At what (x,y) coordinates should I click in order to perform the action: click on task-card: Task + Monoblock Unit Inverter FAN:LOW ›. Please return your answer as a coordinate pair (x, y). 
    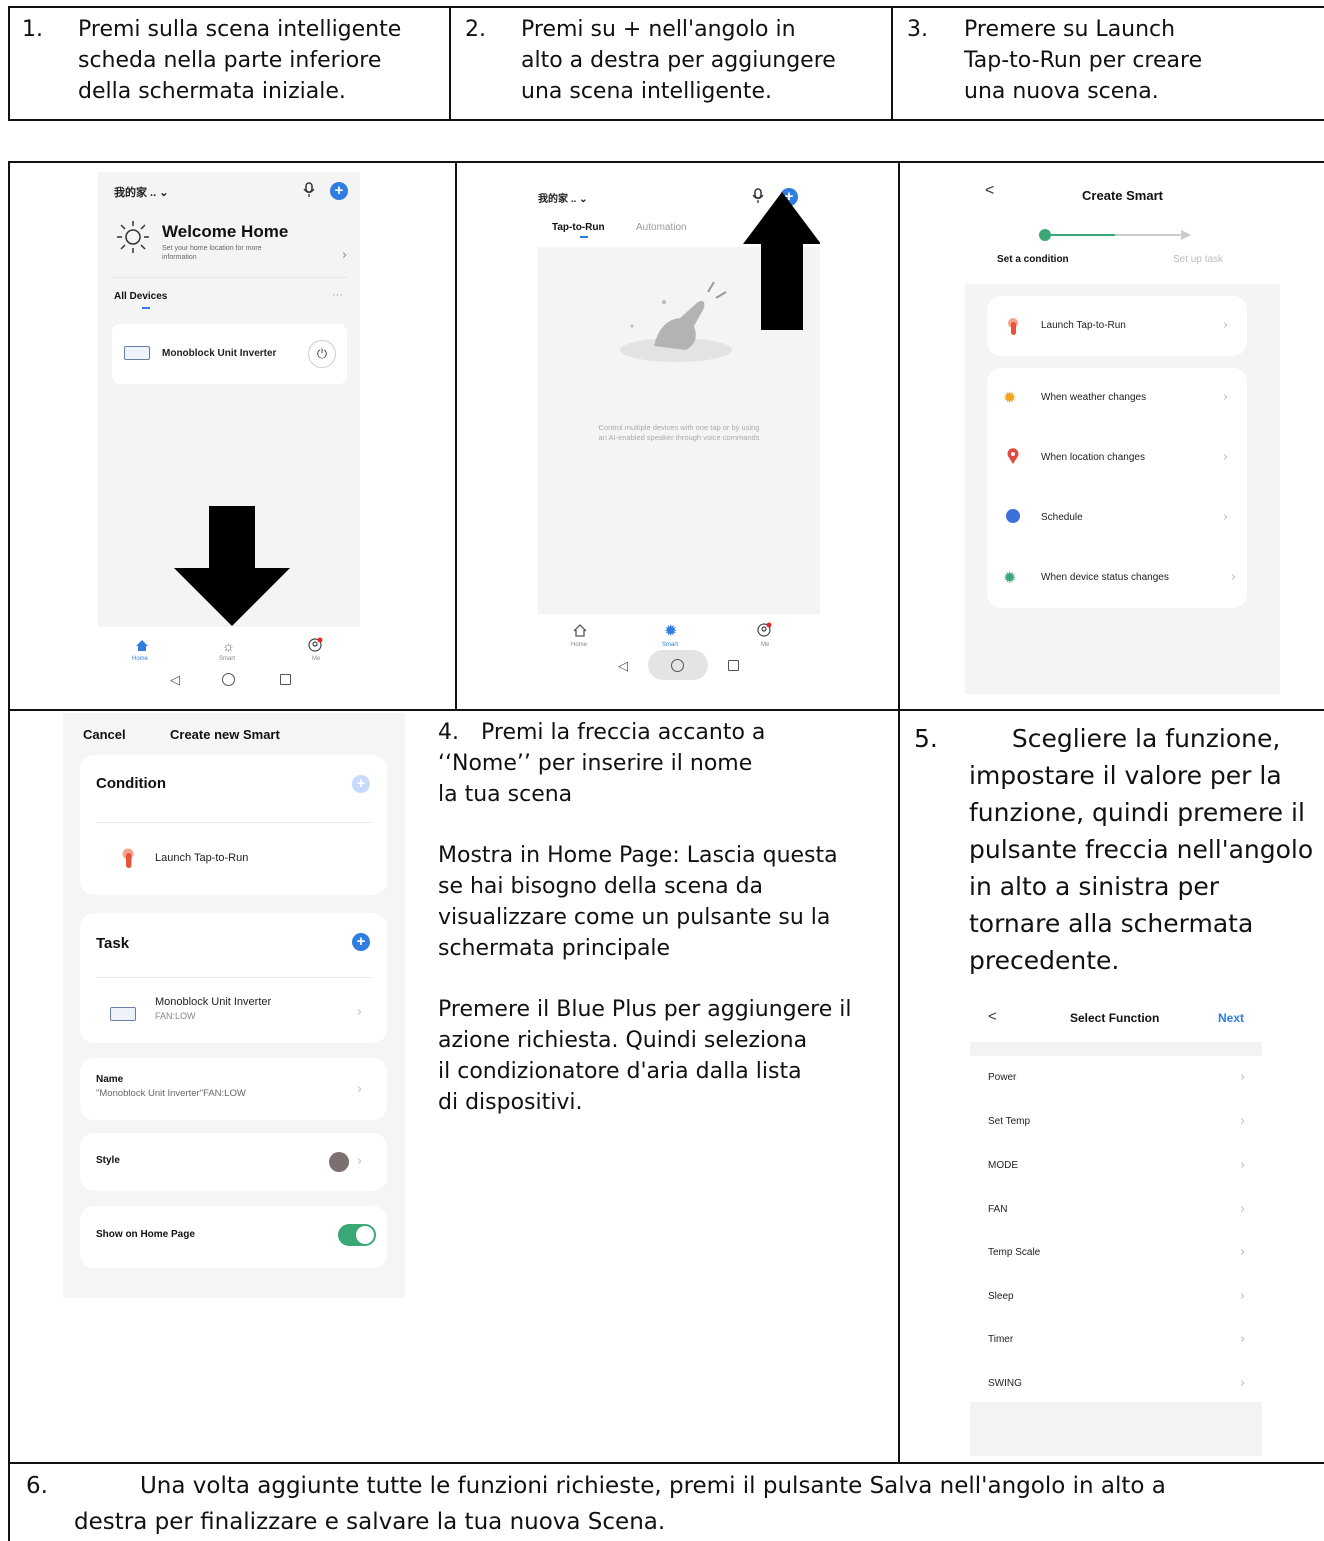
    Looking at the image, I should click on (233, 978).